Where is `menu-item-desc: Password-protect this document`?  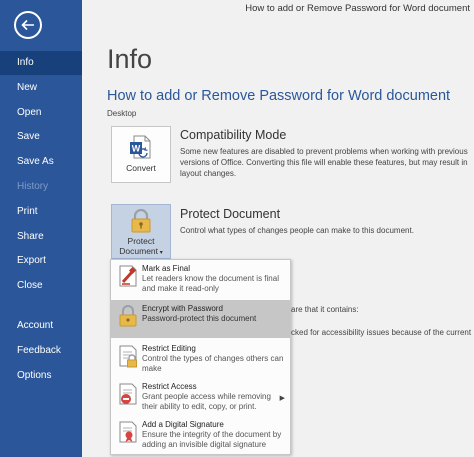
menu-item-desc: Password-protect this document is located at coordinates (199, 318).